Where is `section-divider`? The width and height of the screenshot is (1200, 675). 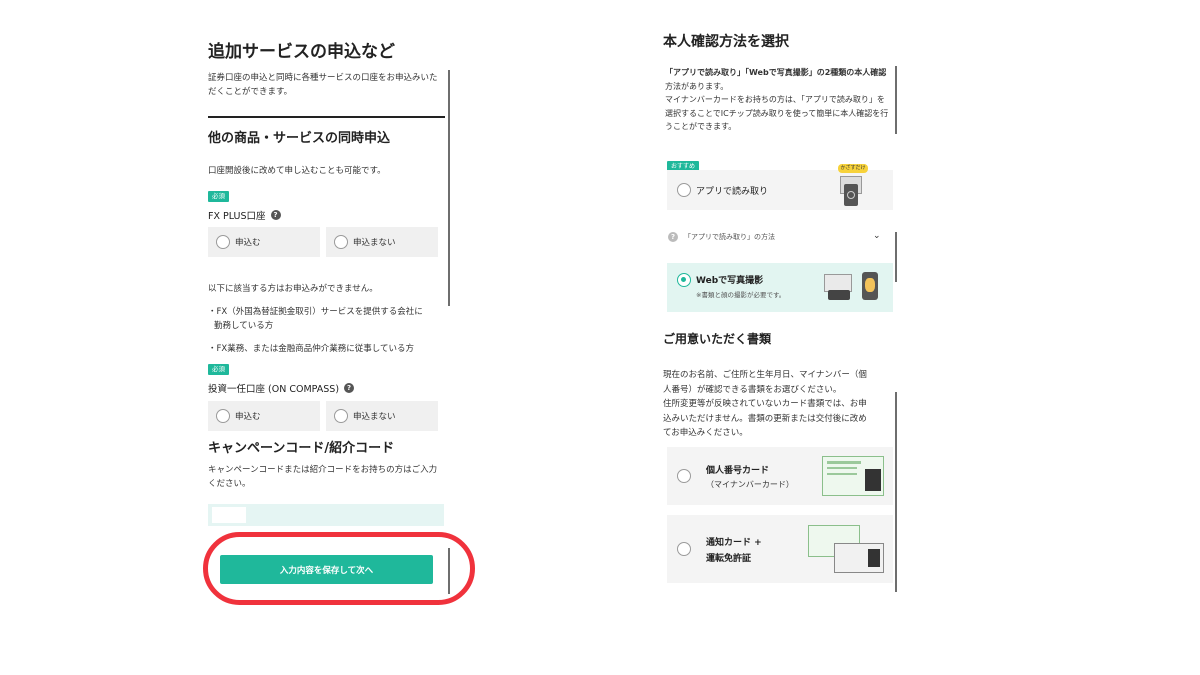
section-divider is located at coordinates (326, 117).